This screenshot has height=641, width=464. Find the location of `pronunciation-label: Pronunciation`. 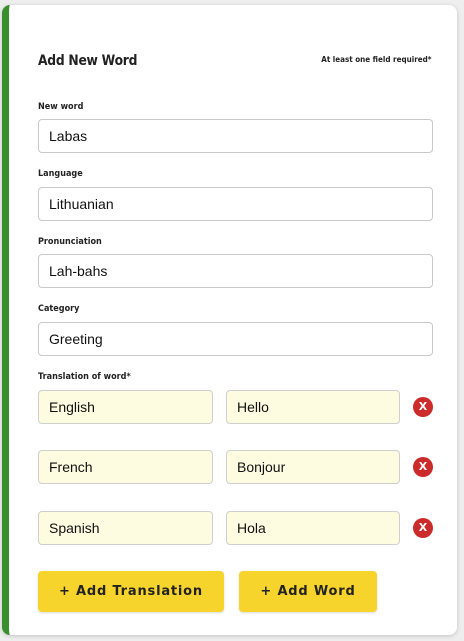

pronunciation-label: Pronunciation is located at coordinates (70, 242).